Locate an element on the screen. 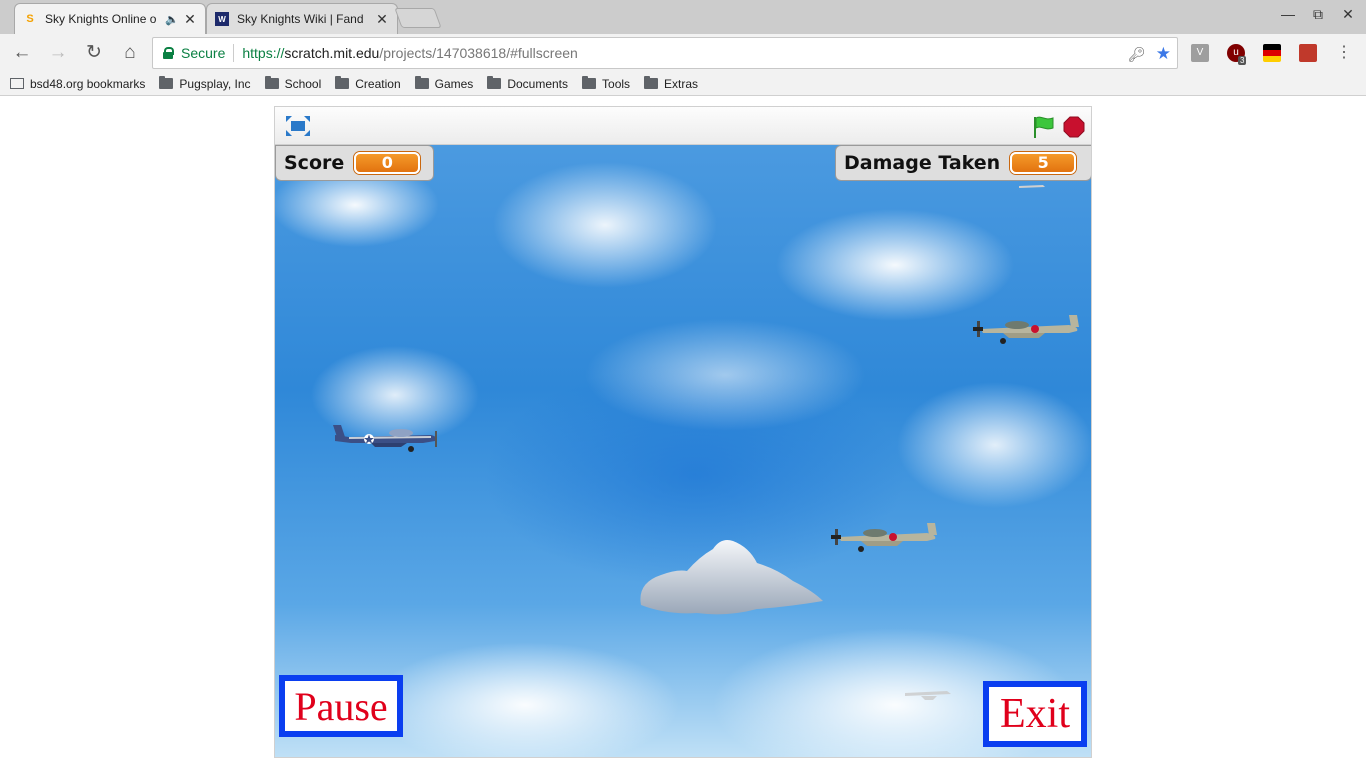  restore-icon: ⧉ is located at coordinates (1318, 14).